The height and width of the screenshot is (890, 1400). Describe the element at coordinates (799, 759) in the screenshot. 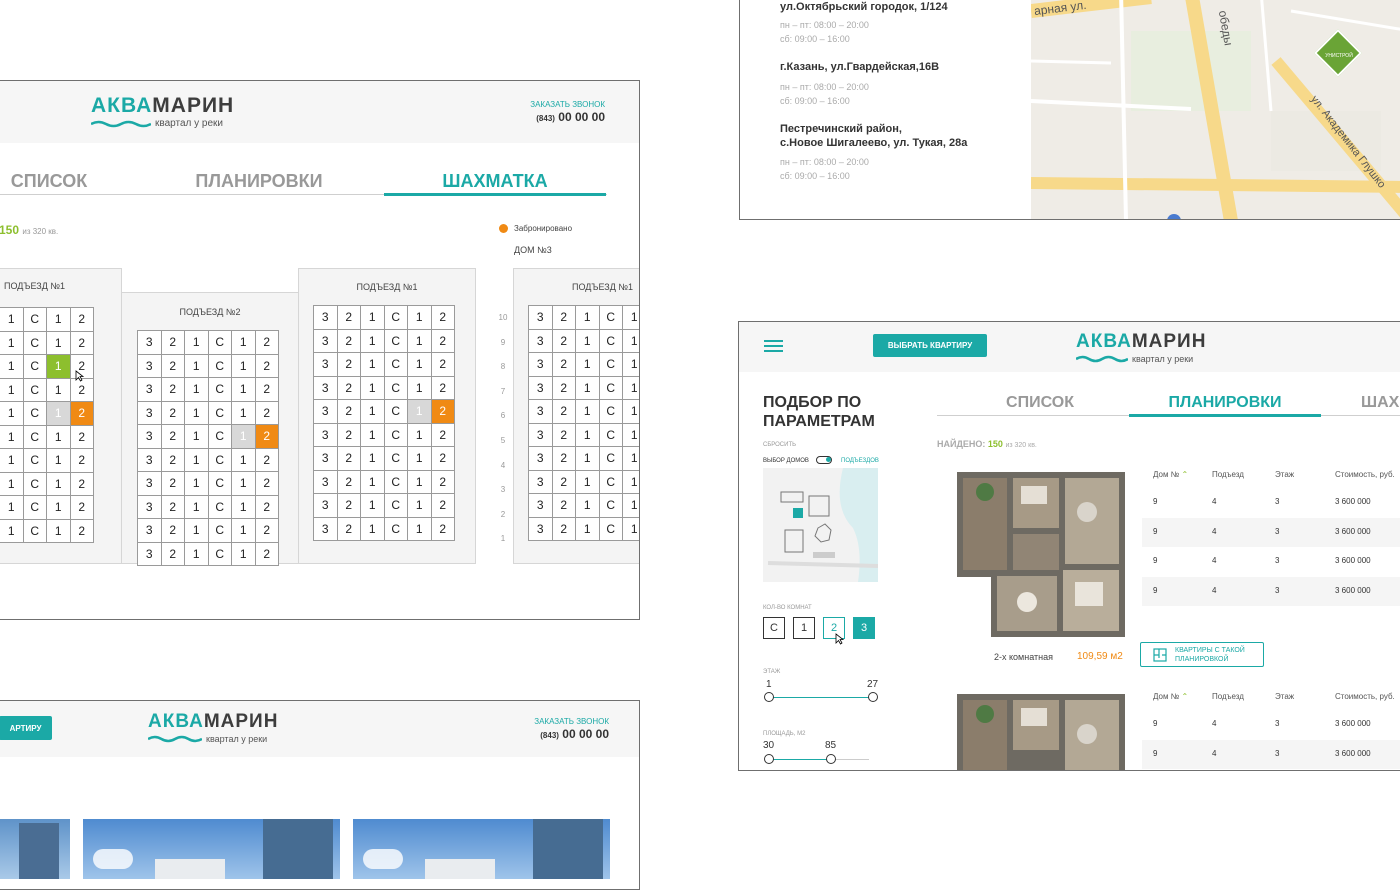

I see `area-slider` at that location.